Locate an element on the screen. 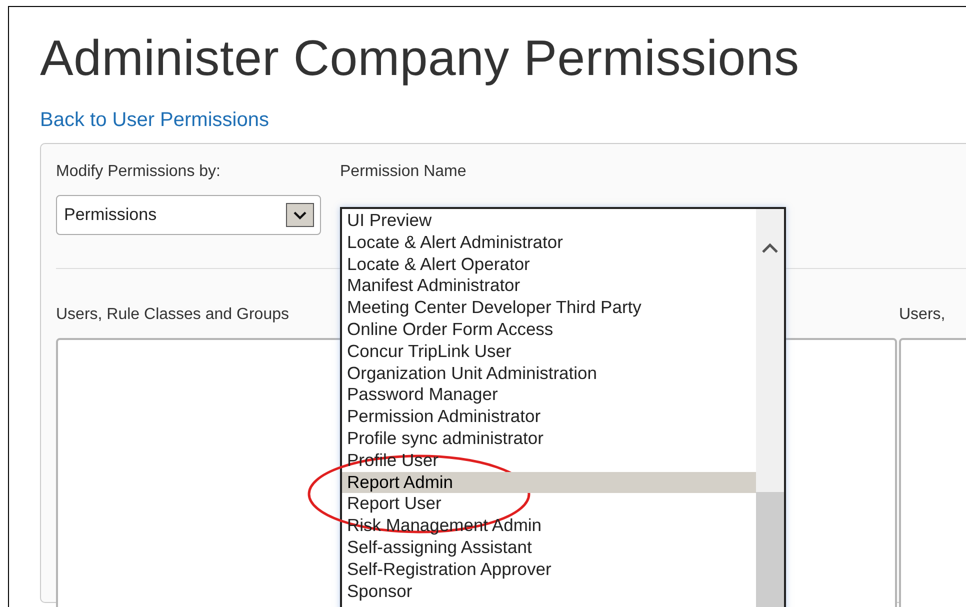 Image resolution: width=966 pixels, height=607 pixels. permission-option: Report User is located at coordinates (549, 504).